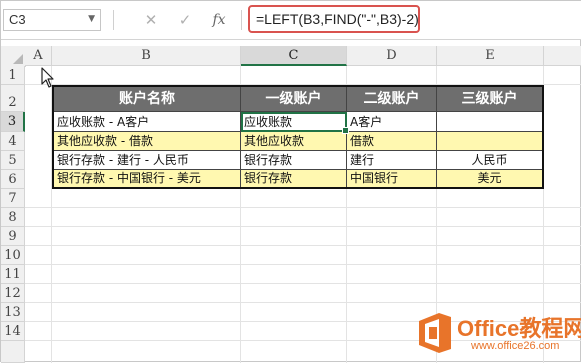  Describe the element at coordinates (392, 56) in the screenshot. I see `column-header-d: D` at that location.